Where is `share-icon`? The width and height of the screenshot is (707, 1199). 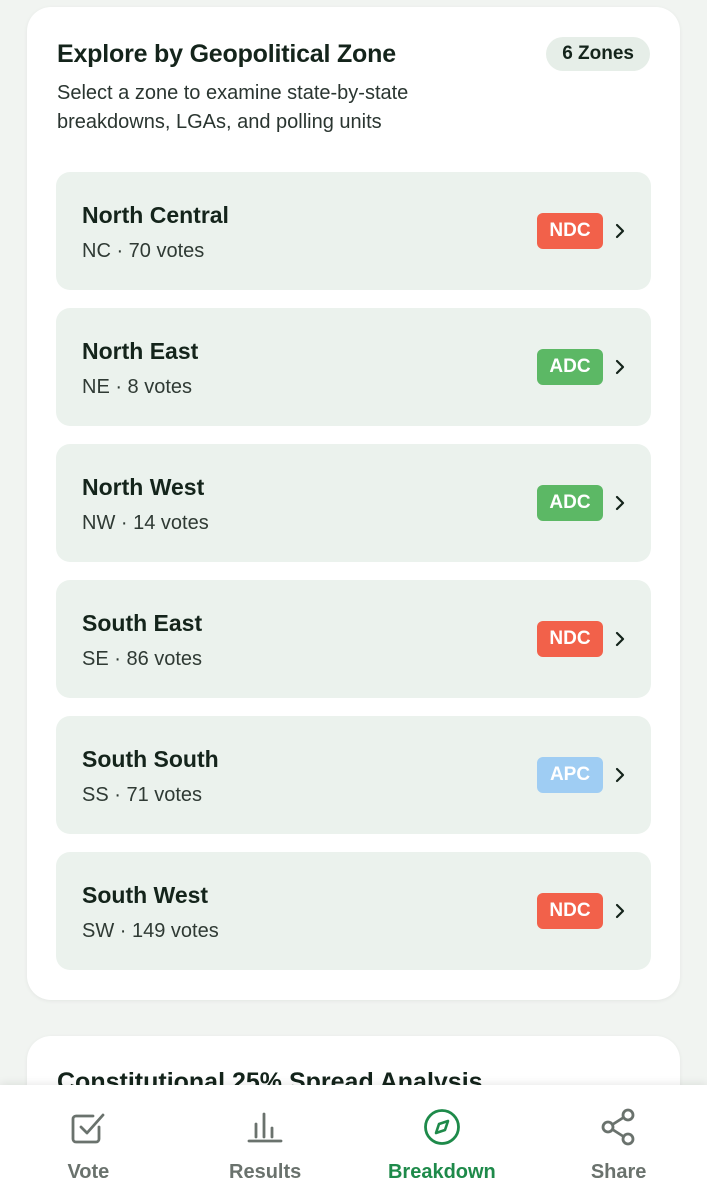
share-icon is located at coordinates (619, 1127).